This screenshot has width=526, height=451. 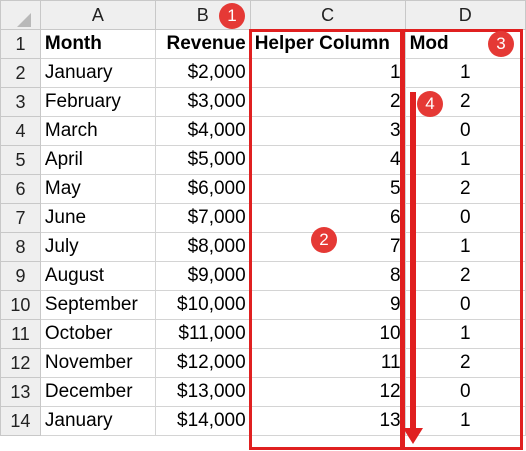 I want to click on table-row: 1 Month Revenue Helper Column Mod, so click(x=263, y=44).